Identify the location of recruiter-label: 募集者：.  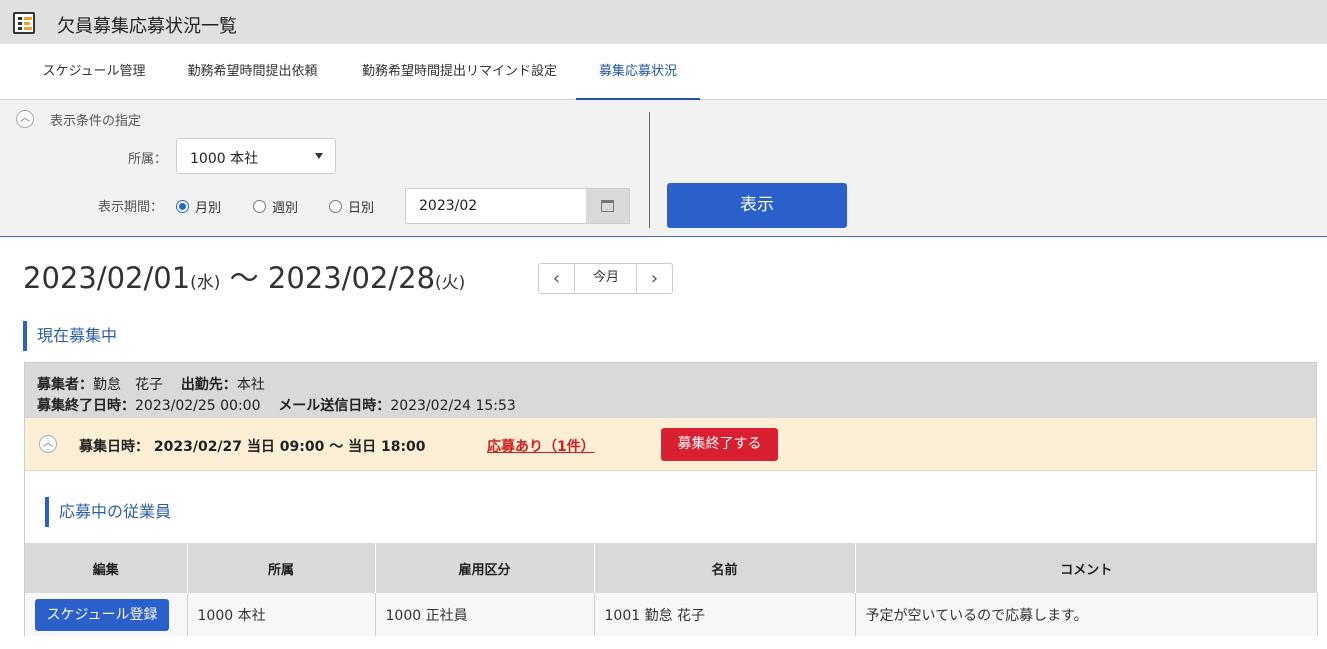
(65, 385).